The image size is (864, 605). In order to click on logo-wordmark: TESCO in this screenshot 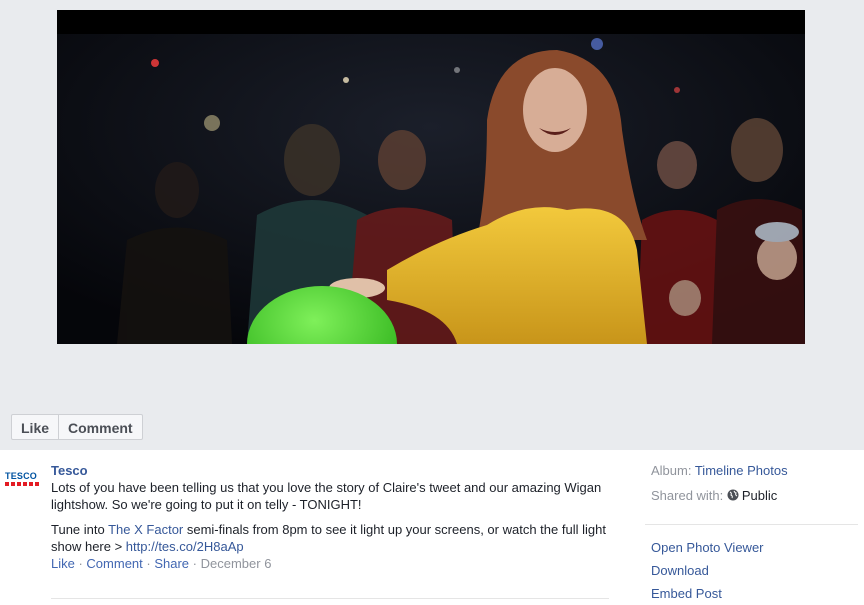, I will do `click(21, 476)`.